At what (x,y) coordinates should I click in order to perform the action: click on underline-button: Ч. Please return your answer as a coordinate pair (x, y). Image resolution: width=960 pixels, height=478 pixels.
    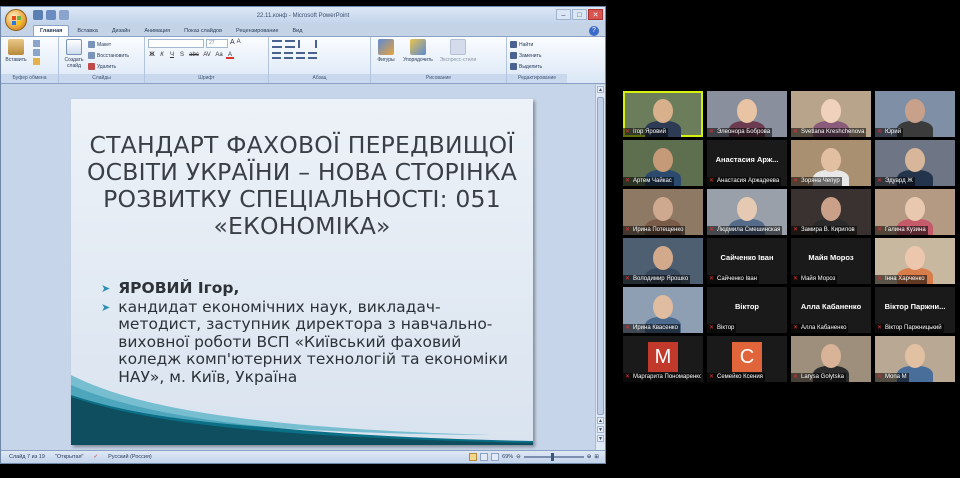
    Looking at the image, I should click on (172, 55).